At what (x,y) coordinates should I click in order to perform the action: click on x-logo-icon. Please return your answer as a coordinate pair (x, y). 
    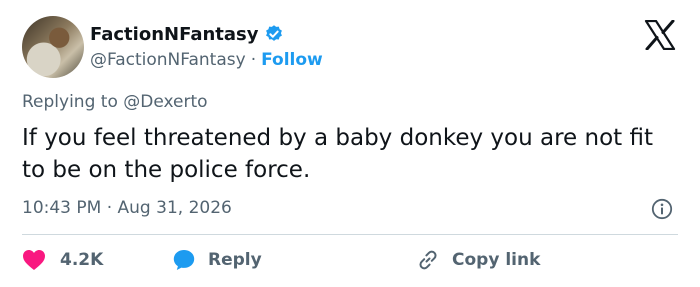
    Looking at the image, I should click on (660, 35).